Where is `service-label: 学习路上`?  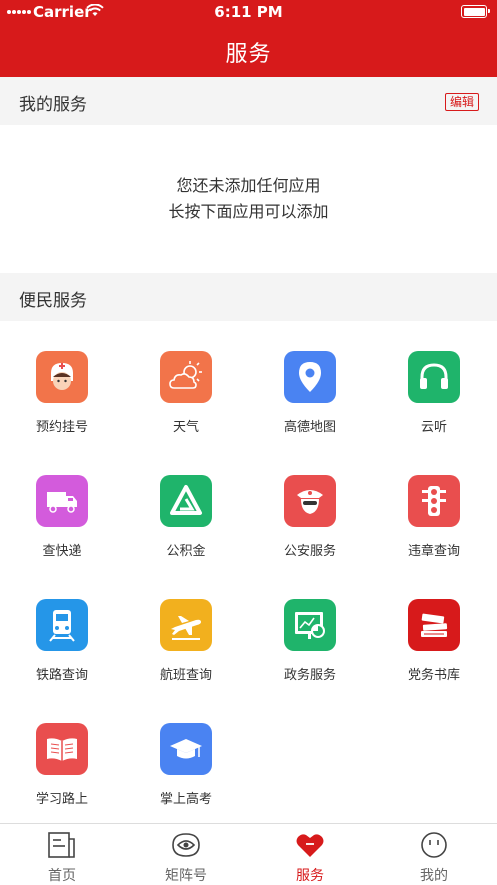
service-label: 学习路上 is located at coordinates (61, 799).